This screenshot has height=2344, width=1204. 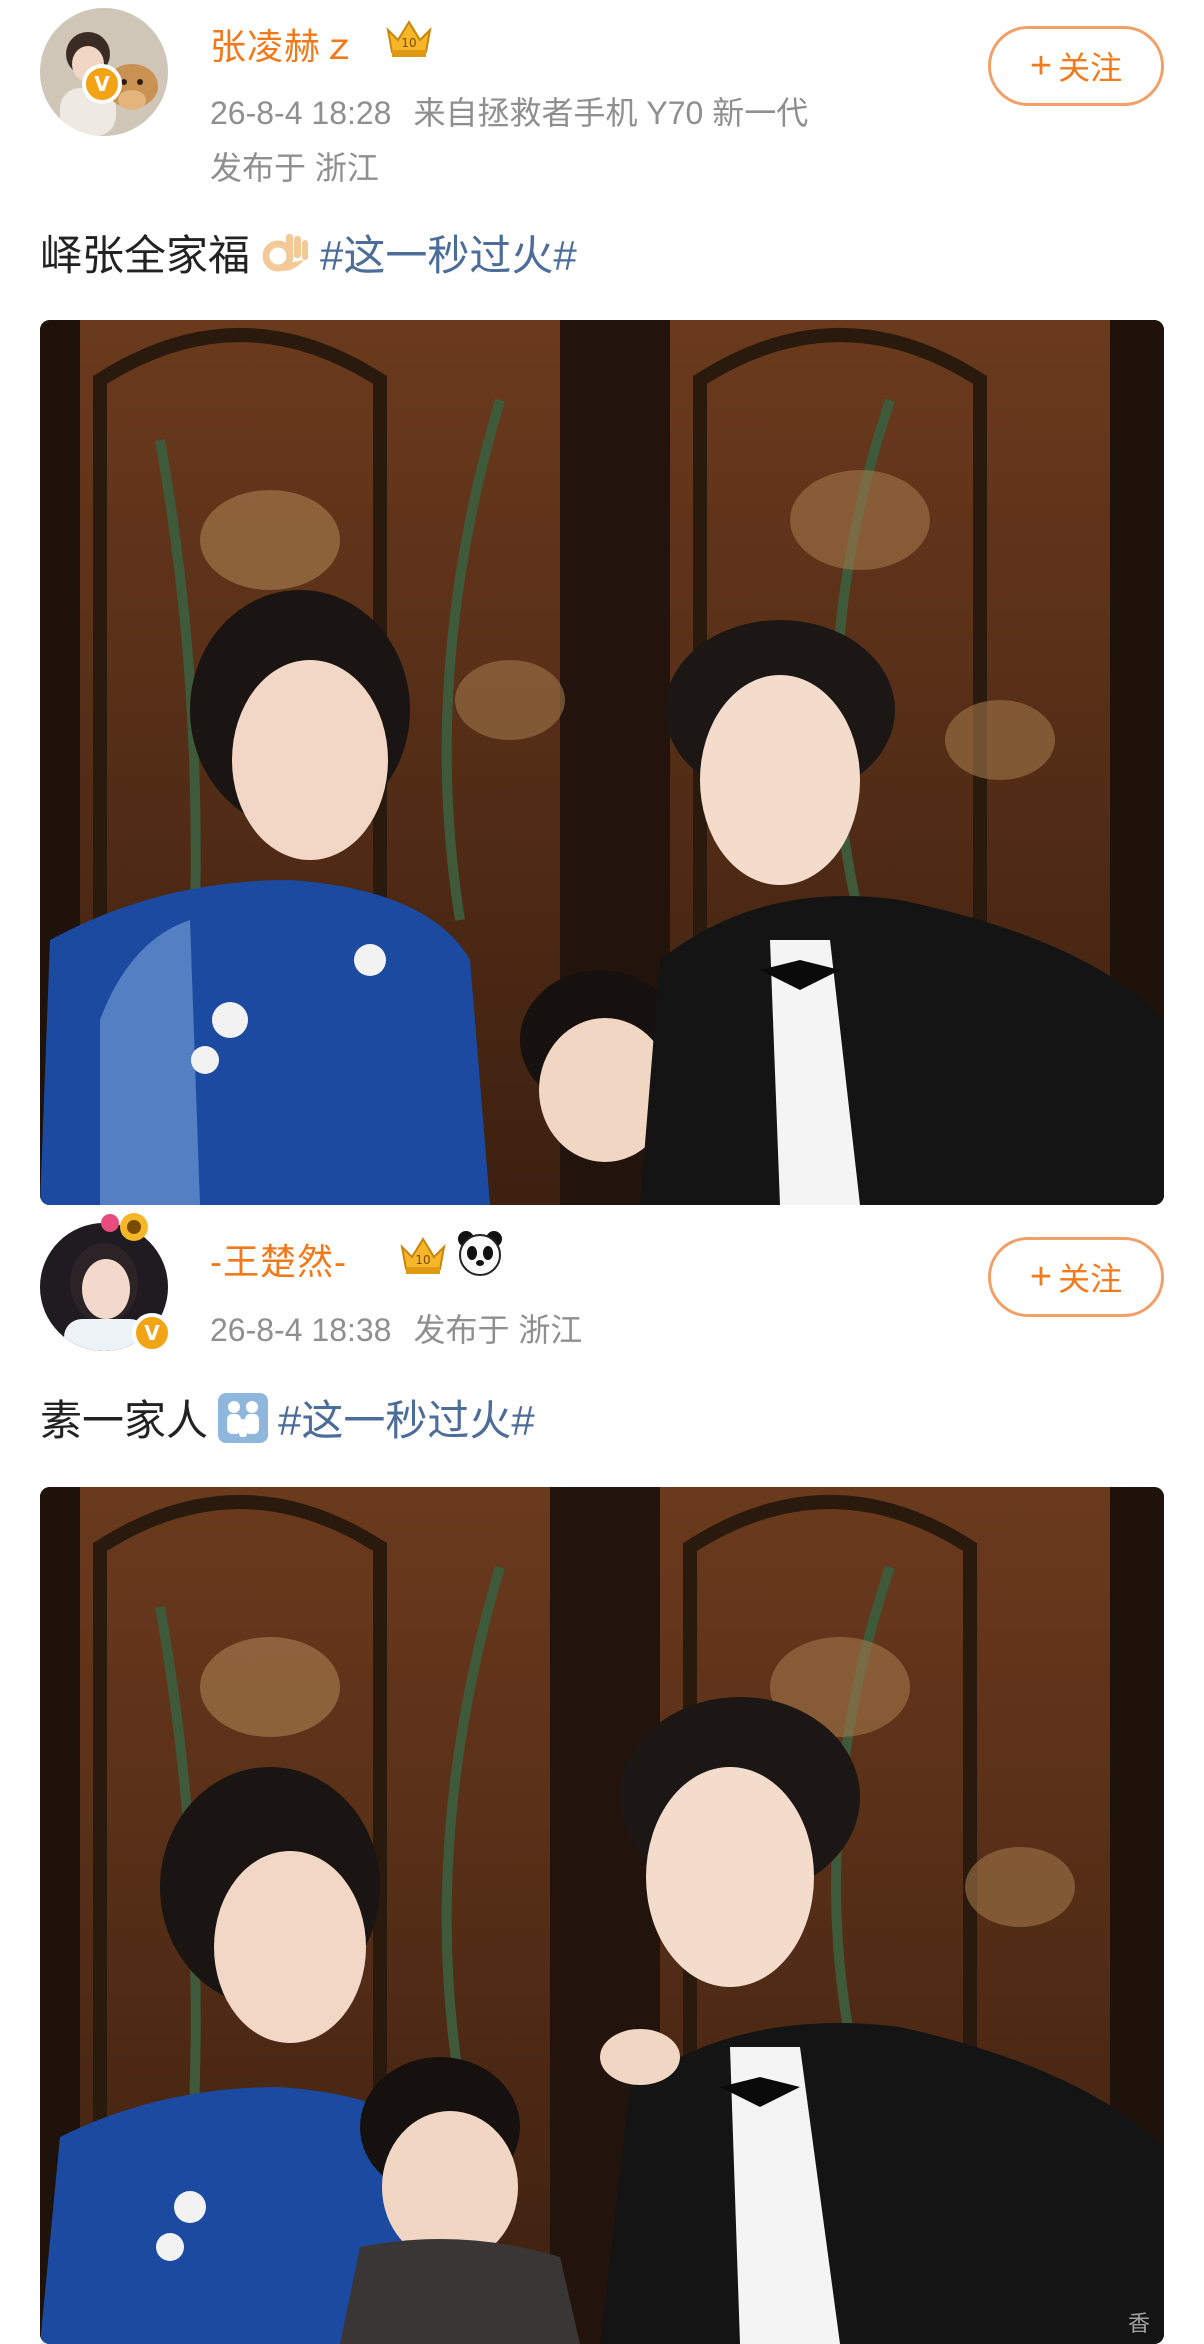 What do you see at coordinates (285, 252) in the screenshot?
I see `ok-hand-emoji-icon` at bounding box center [285, 252].